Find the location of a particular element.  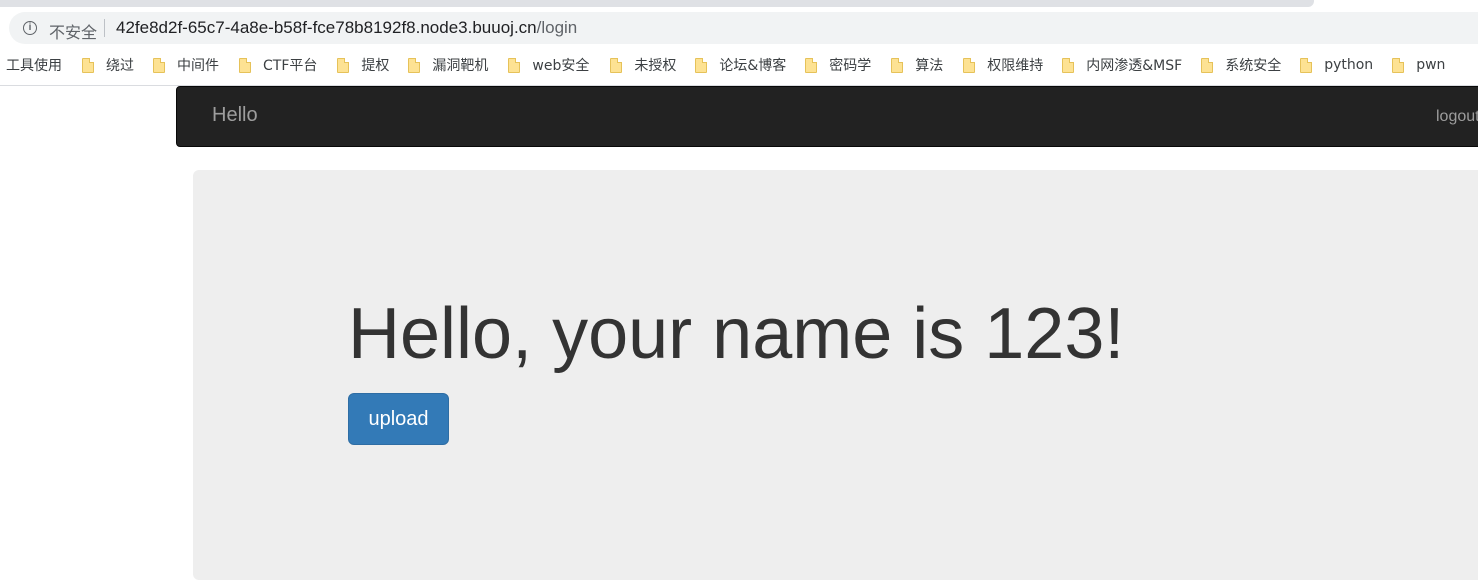

bookmark-label: python is located at coordinates (1349, 65).